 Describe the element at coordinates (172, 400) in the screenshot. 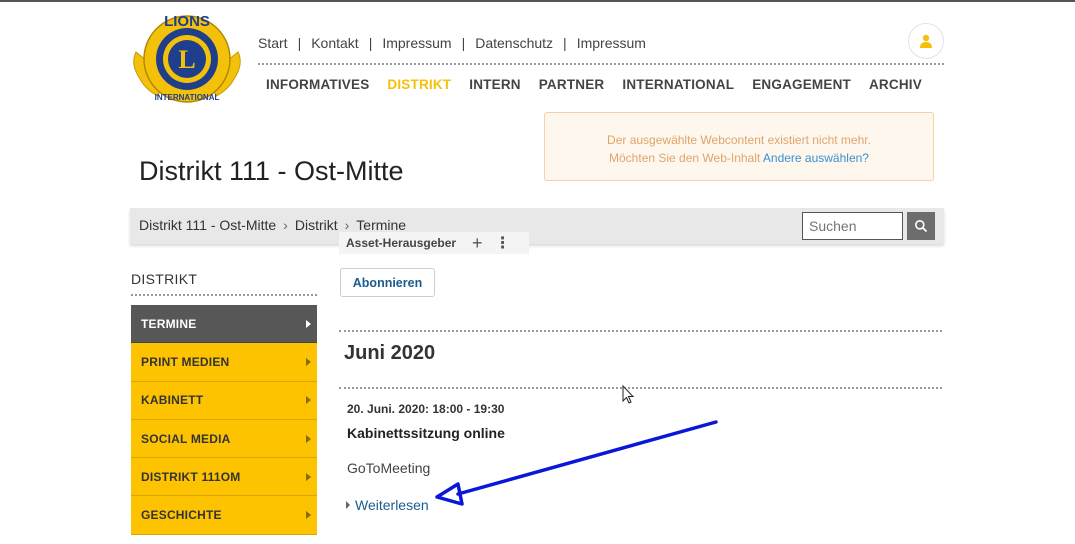

I see `sidebar-item-label: KABINETT` at that location.